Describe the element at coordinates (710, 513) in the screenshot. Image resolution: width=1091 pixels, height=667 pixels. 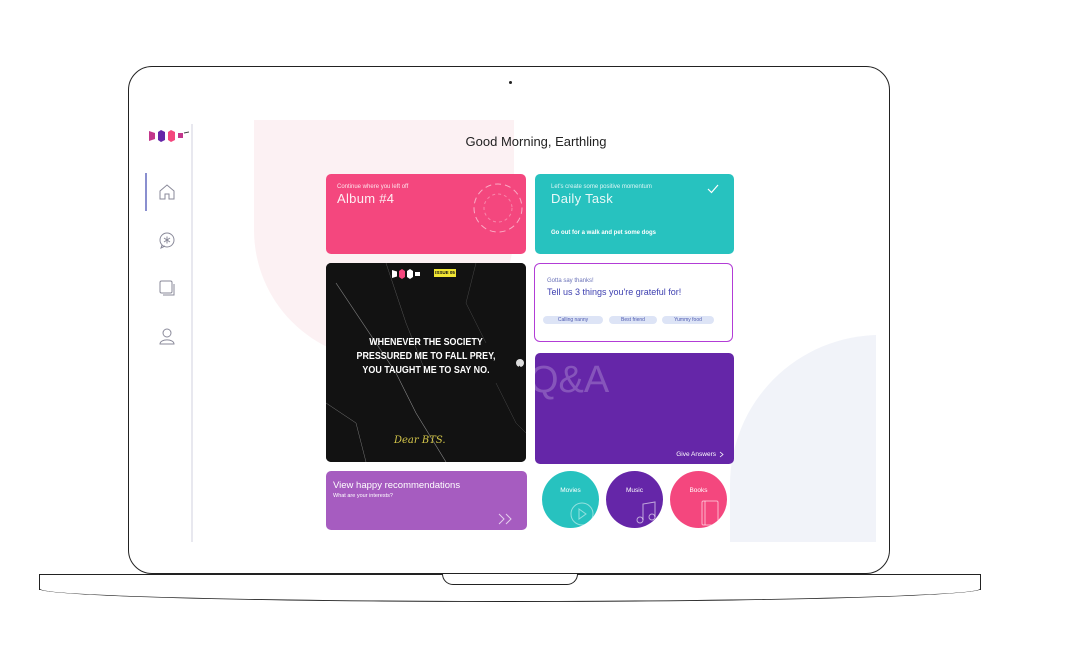
I see `book-icon` at that location.